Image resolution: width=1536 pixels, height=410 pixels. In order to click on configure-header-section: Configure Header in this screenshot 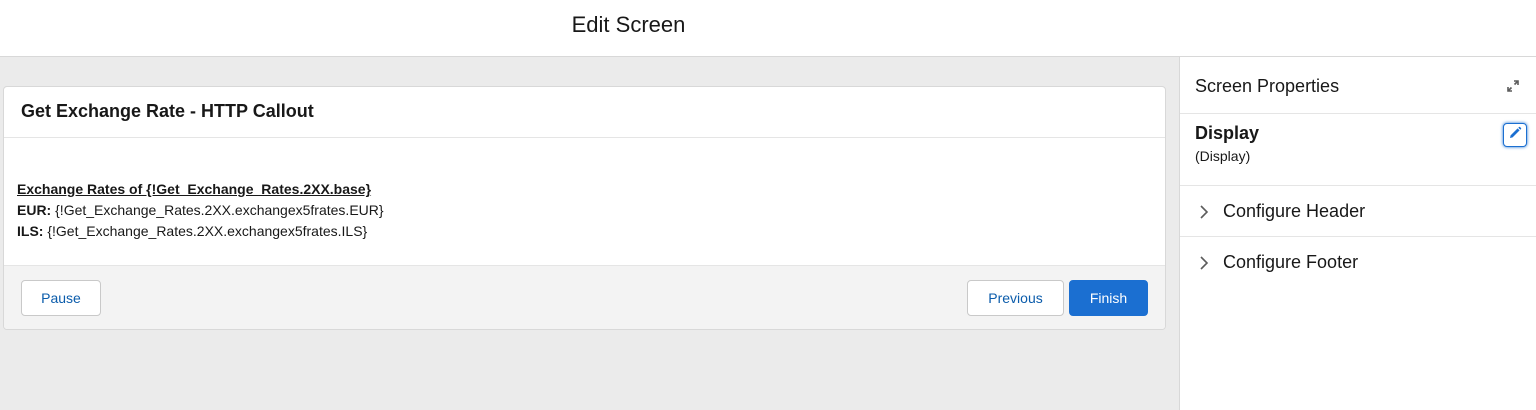, I will do `click(1358, 211)`.